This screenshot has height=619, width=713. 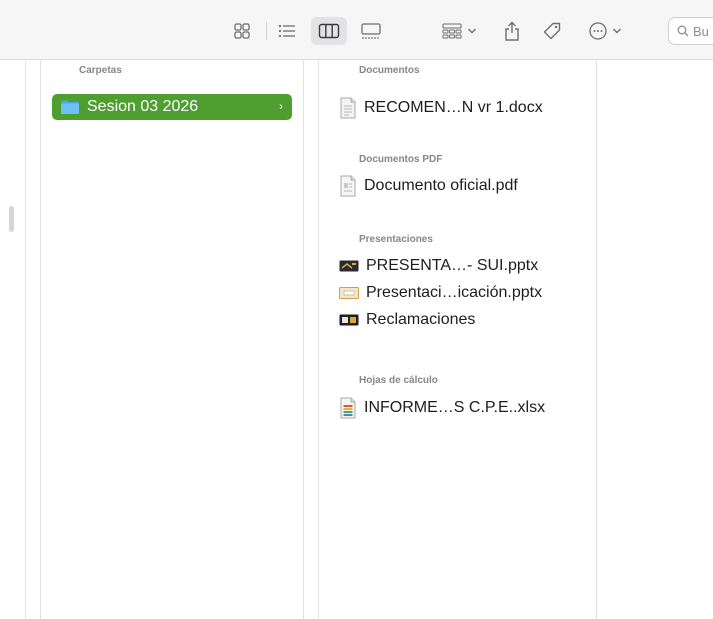 I want to click on file-item-xlsx: INFORME…S C.P.E..xlsx, so click(x=442, y=408).